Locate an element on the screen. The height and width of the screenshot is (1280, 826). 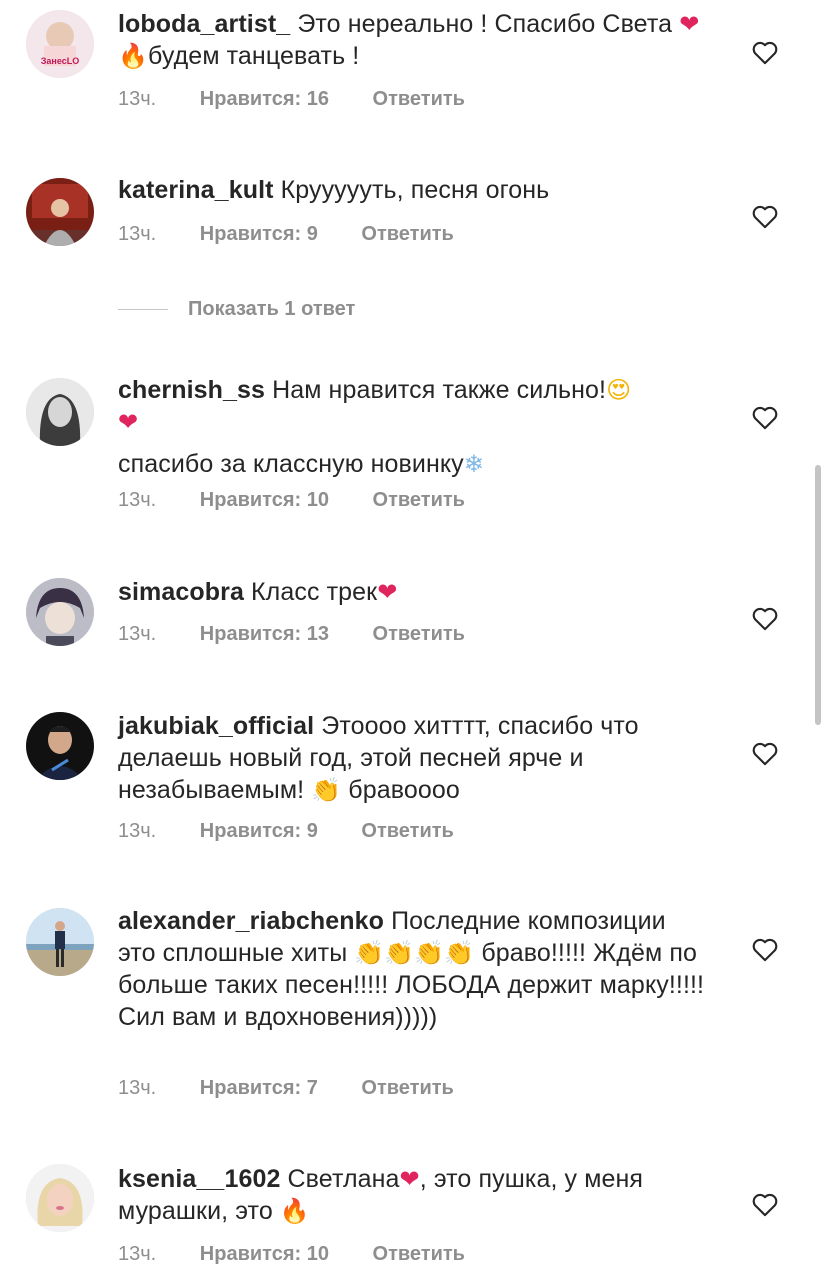
comment-body: Нам нравится также сильно! is located at coordinates (439, 390).